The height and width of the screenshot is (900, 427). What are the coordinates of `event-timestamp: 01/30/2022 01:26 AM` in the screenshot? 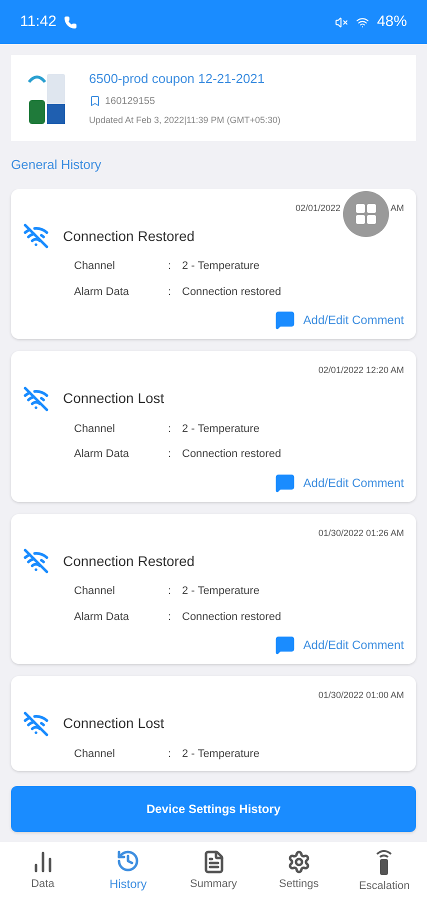 It's located at (361, 533).